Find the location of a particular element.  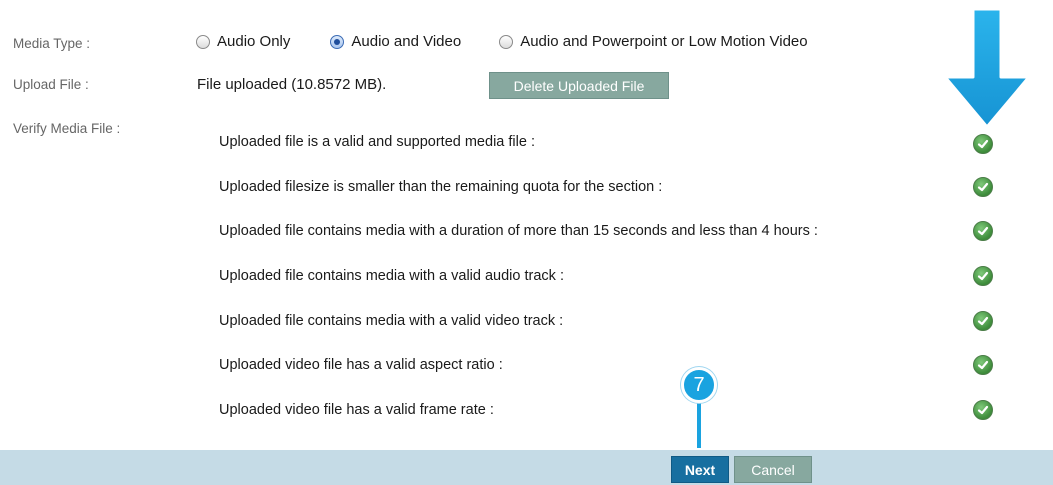

radio-label: Audio and Video is located at coordinates (406, 41).